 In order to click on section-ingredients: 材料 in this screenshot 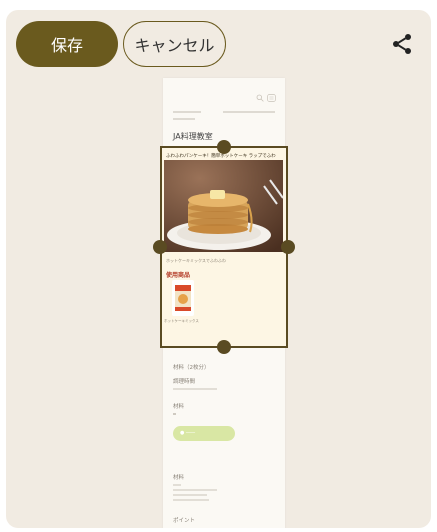, I will do `click(179, 407)`.